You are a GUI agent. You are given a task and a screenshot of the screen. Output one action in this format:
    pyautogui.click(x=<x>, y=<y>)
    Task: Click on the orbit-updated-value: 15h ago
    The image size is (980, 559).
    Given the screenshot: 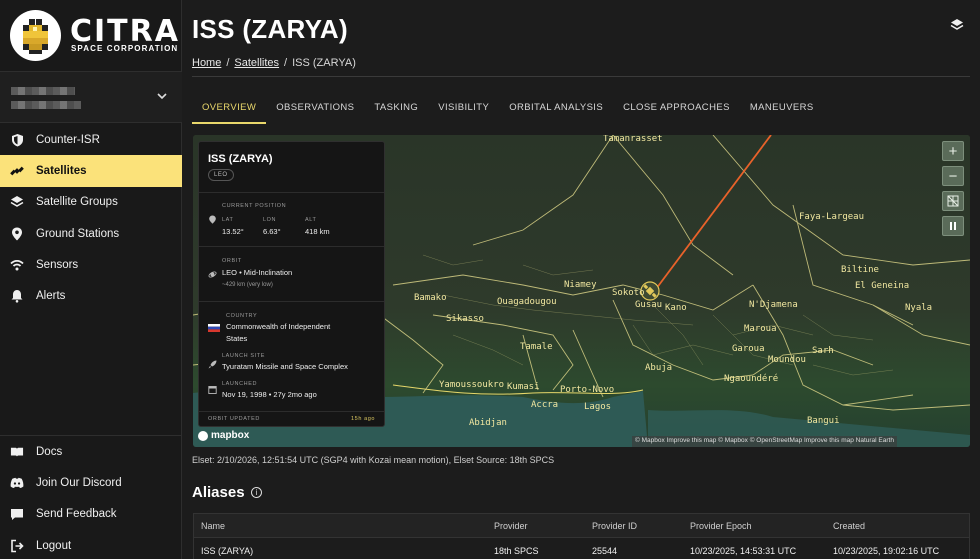 What is the action you would take?
    pyautogui.click(x=363, y=419)
    